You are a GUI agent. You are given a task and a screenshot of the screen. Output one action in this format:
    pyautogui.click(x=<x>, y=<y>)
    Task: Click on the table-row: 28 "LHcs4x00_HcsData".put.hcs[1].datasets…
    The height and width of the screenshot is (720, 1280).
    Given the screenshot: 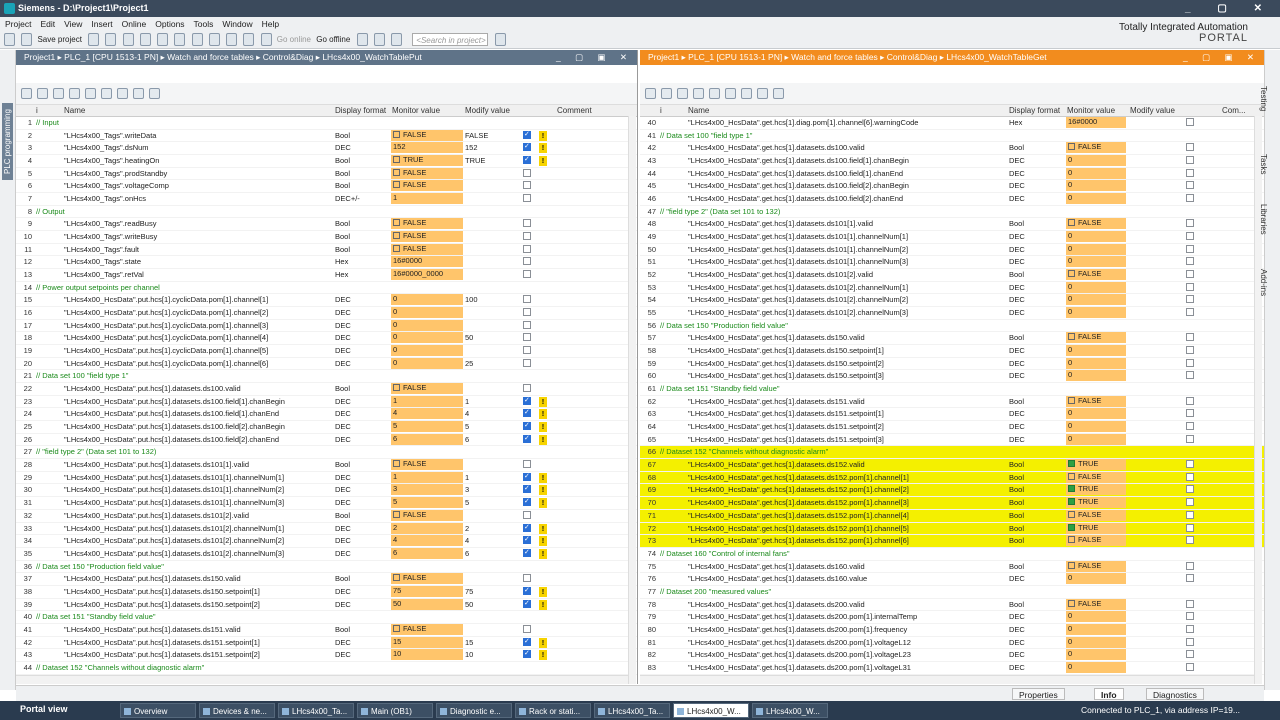 What is the action you would take?
    pyautogui.click(x=326, y=465)
    